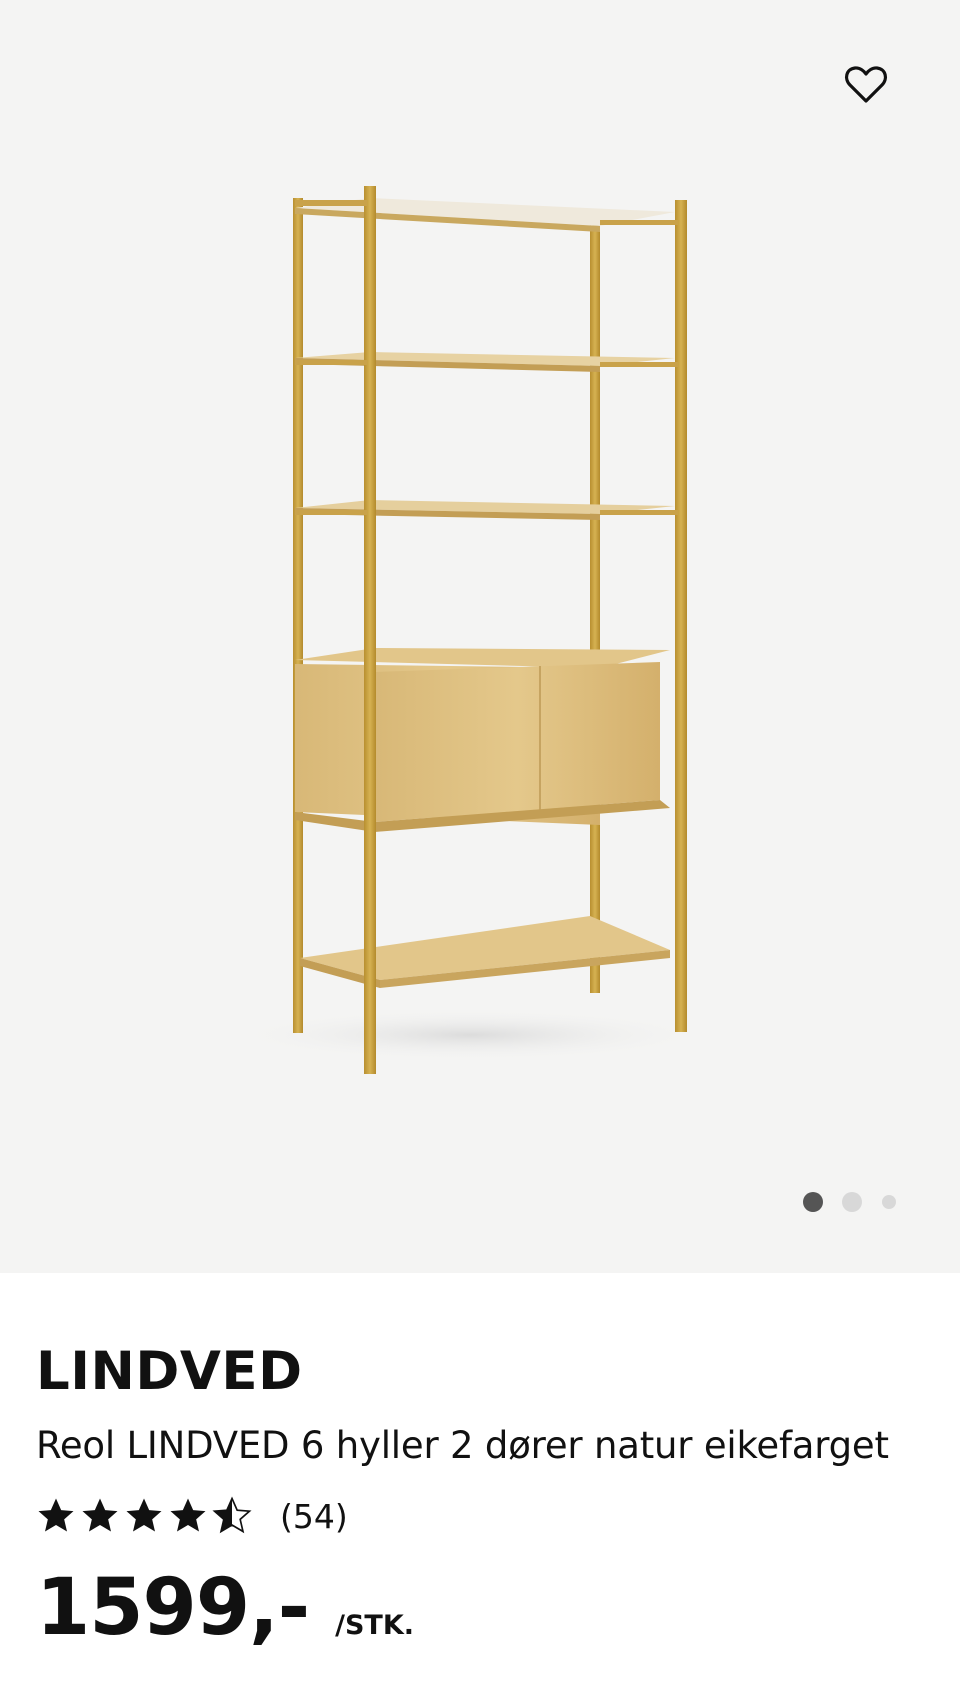 The width and height of the screenshot is (960, 1692). What do you see at coordinates (480, 1608) in the screenshot?
I see `price-row: 1599,- /STK.` at bounding box center [480, 1608].